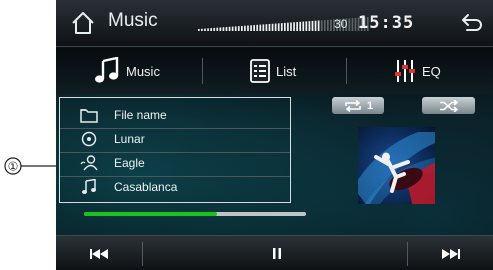 Image resolution: width=493 pixels, height=270 pixels. Describe the element at coordinates (396, 165) in the screenshot. I see `album-art` at that location.